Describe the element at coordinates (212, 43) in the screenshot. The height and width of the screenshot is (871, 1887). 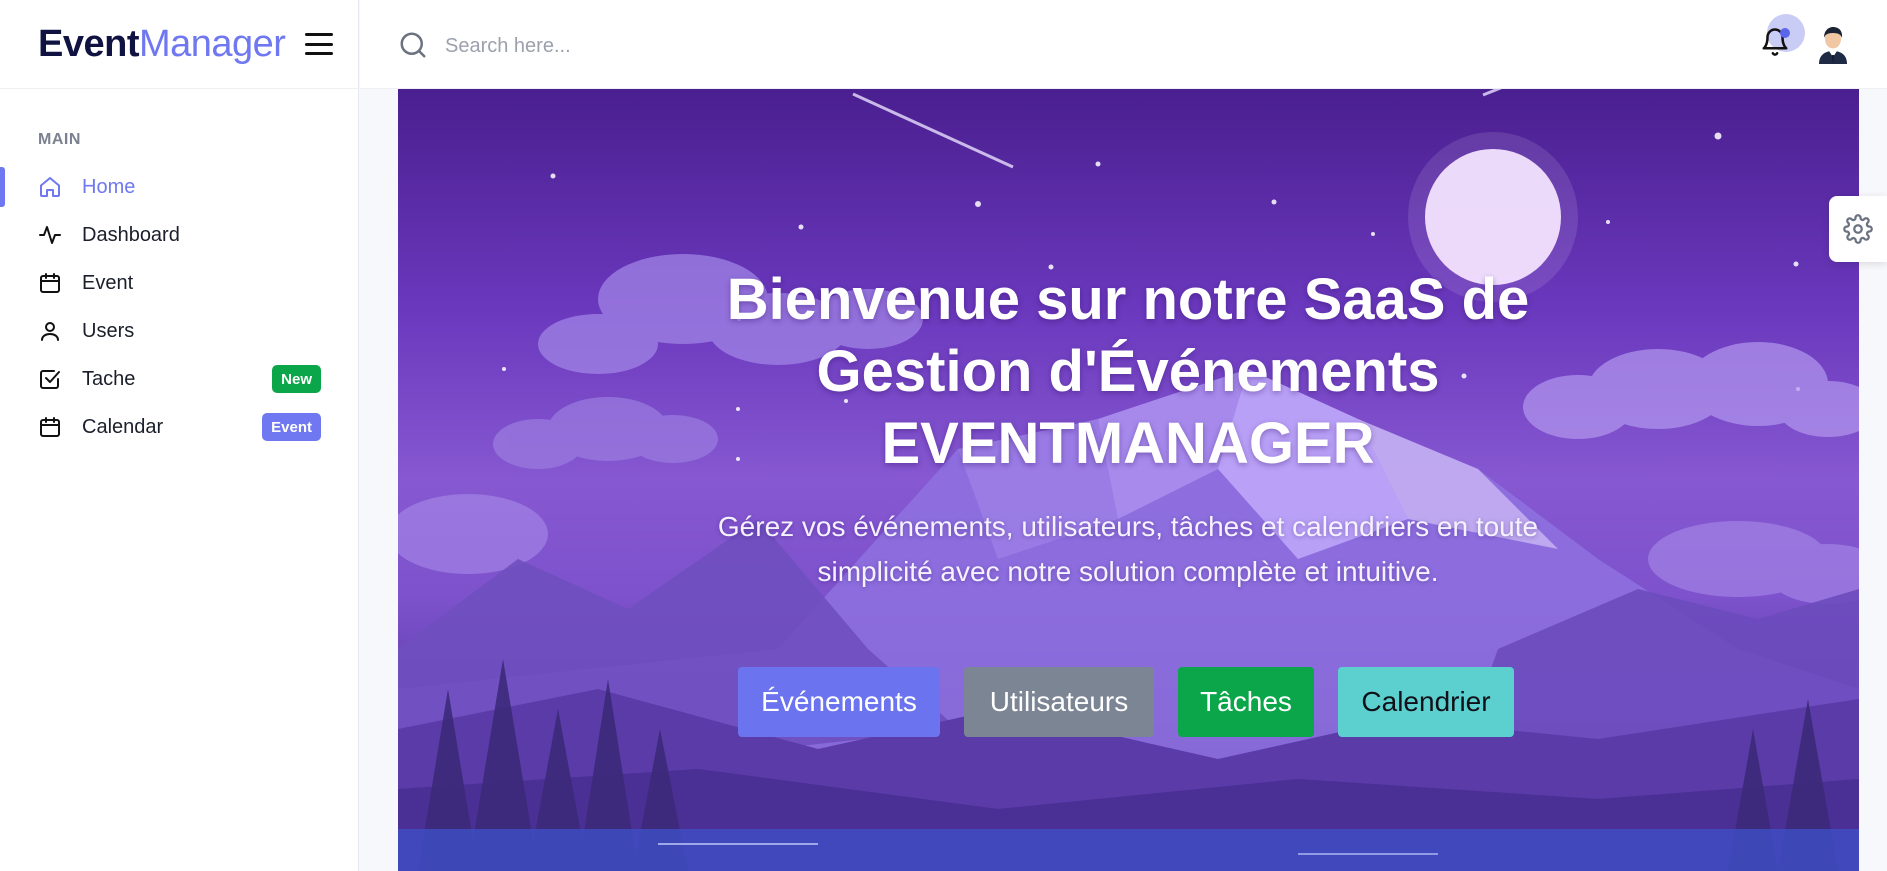
I see `logo-light-text: Manager` at that location.